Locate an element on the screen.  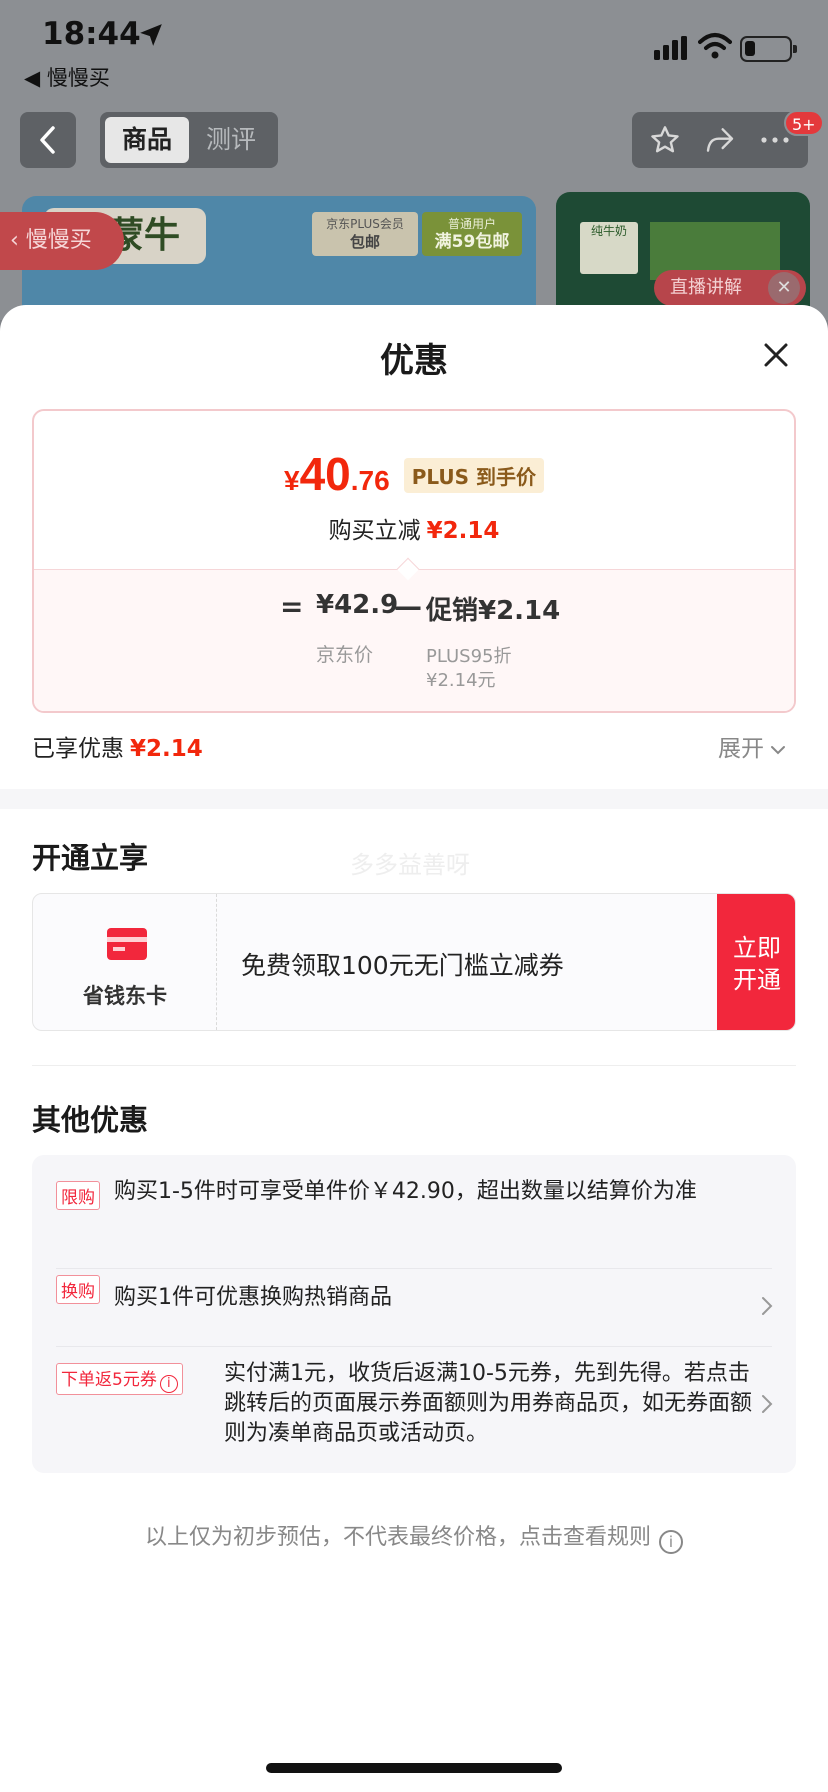
plus-shipping-box: 京东PLUS会员 包邮 is located at coordinates (365, 234).